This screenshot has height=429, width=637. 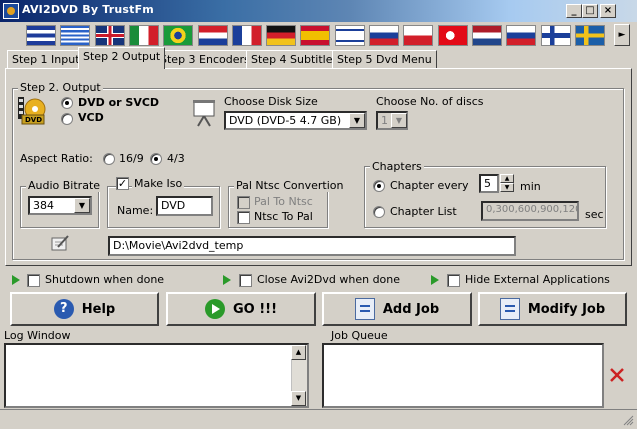 What do you see at coordinates (622, 35) in the screenshot?
I see `flags-scroll-right-button: ►` at bounding box center [622, 35].